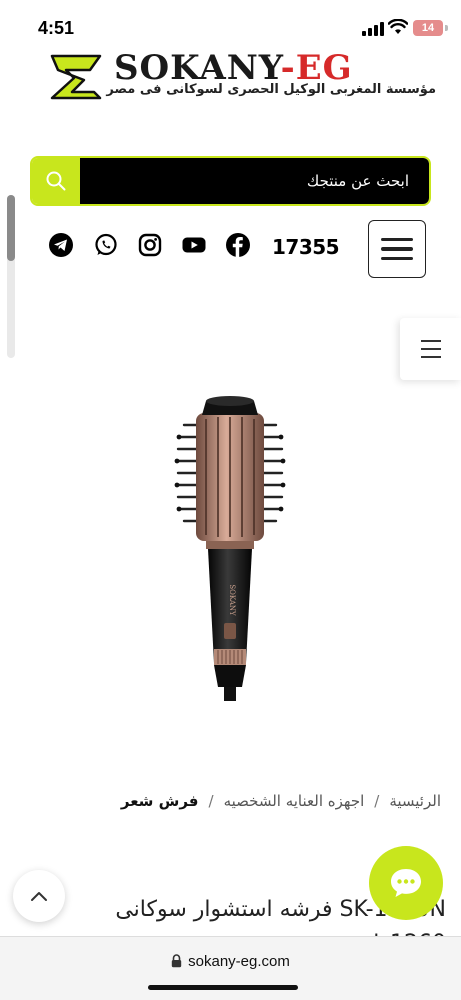  I want to click on side-menu-toggle, so click(430, 349).